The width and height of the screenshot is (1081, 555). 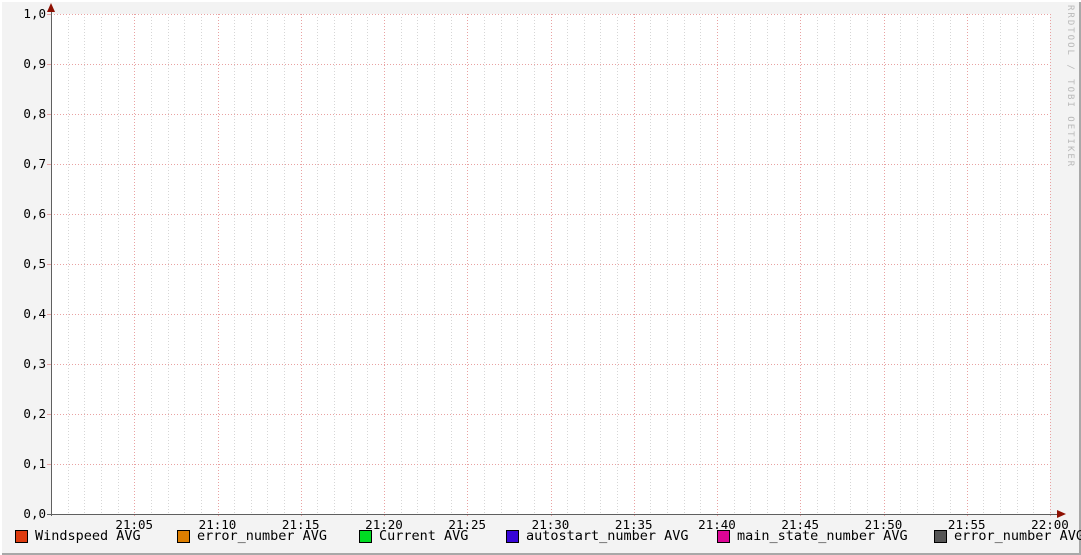 What do you see at coordinates (34, 13) in the screenshot?
I see `y-tick-label: 1,0` at bounding box center [34, 13].